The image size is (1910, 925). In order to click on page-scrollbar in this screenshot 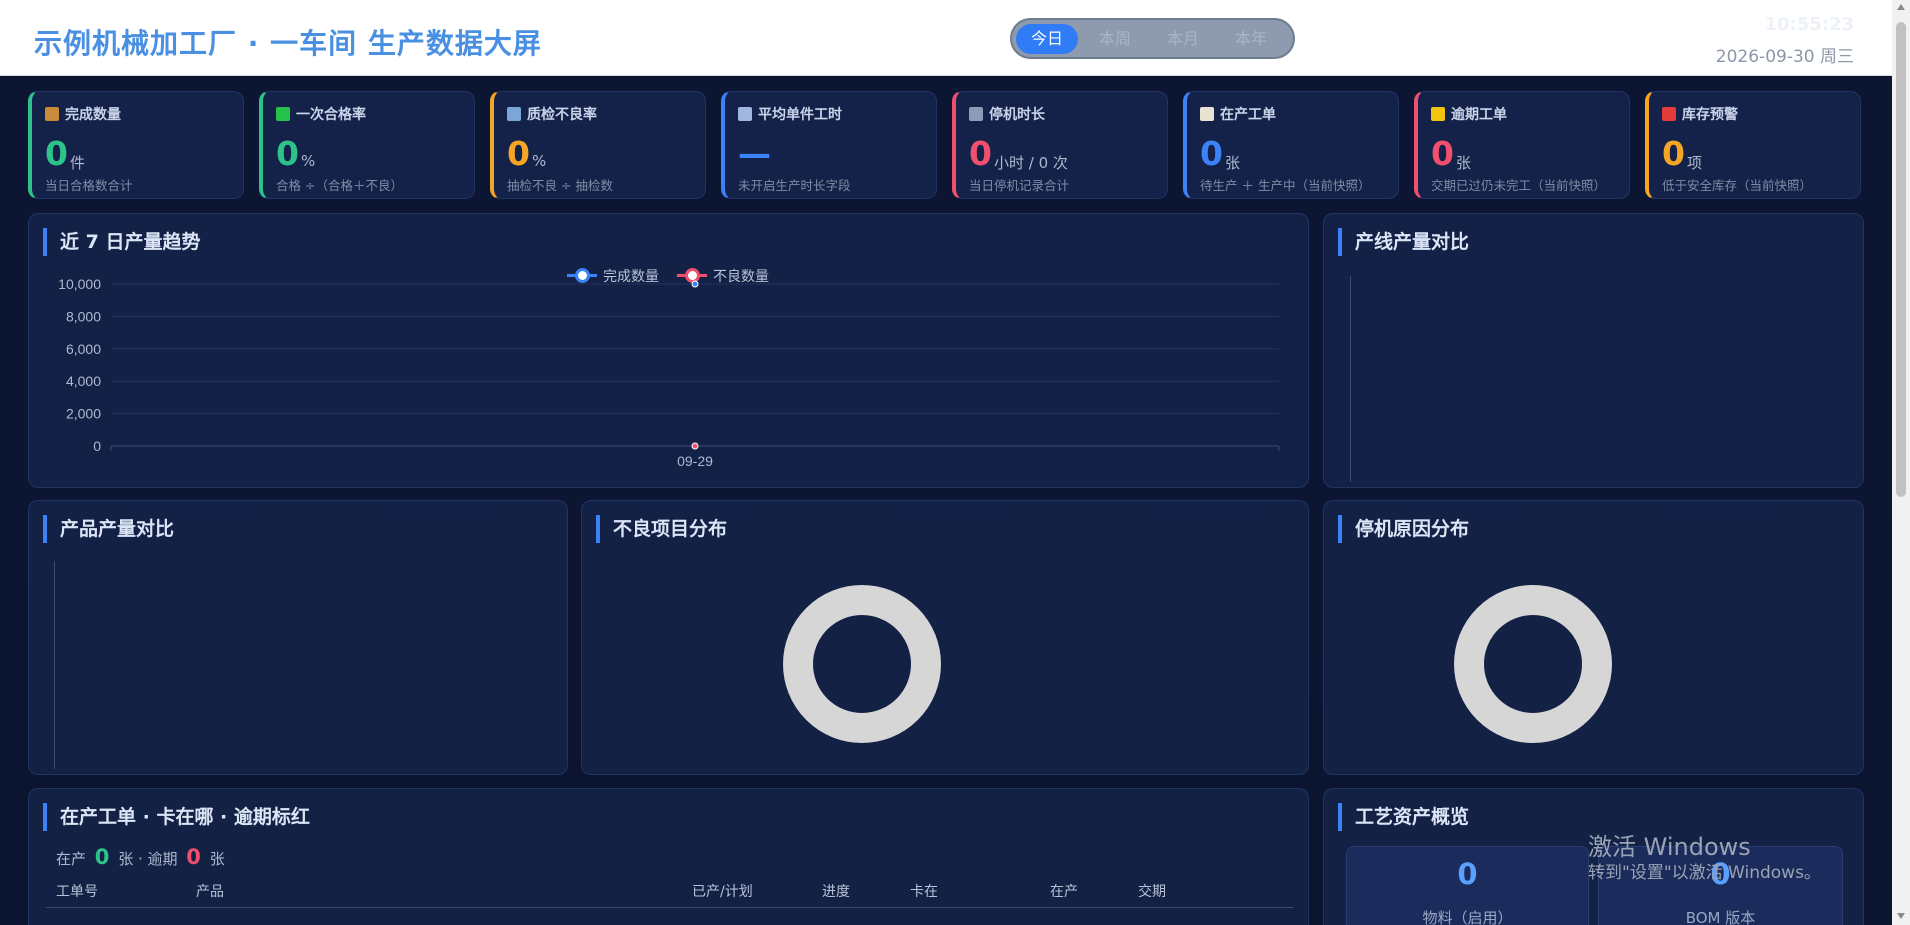, I will do `click(1901, 462)`.